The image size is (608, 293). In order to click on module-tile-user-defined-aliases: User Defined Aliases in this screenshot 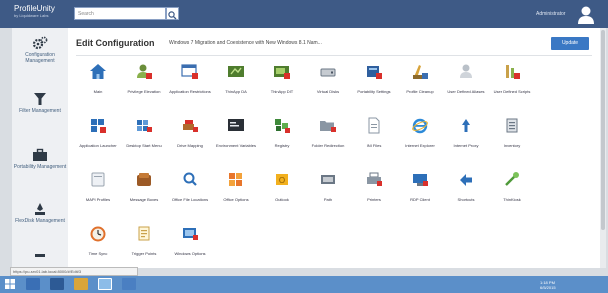, I will do `click(466, 87)`.